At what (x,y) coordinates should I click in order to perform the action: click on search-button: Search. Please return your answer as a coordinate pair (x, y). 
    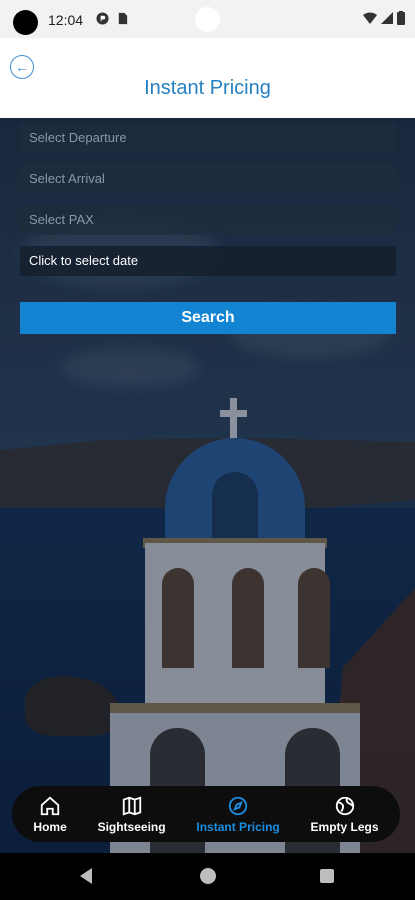
    Looking at the image, I should click on (208, 318).